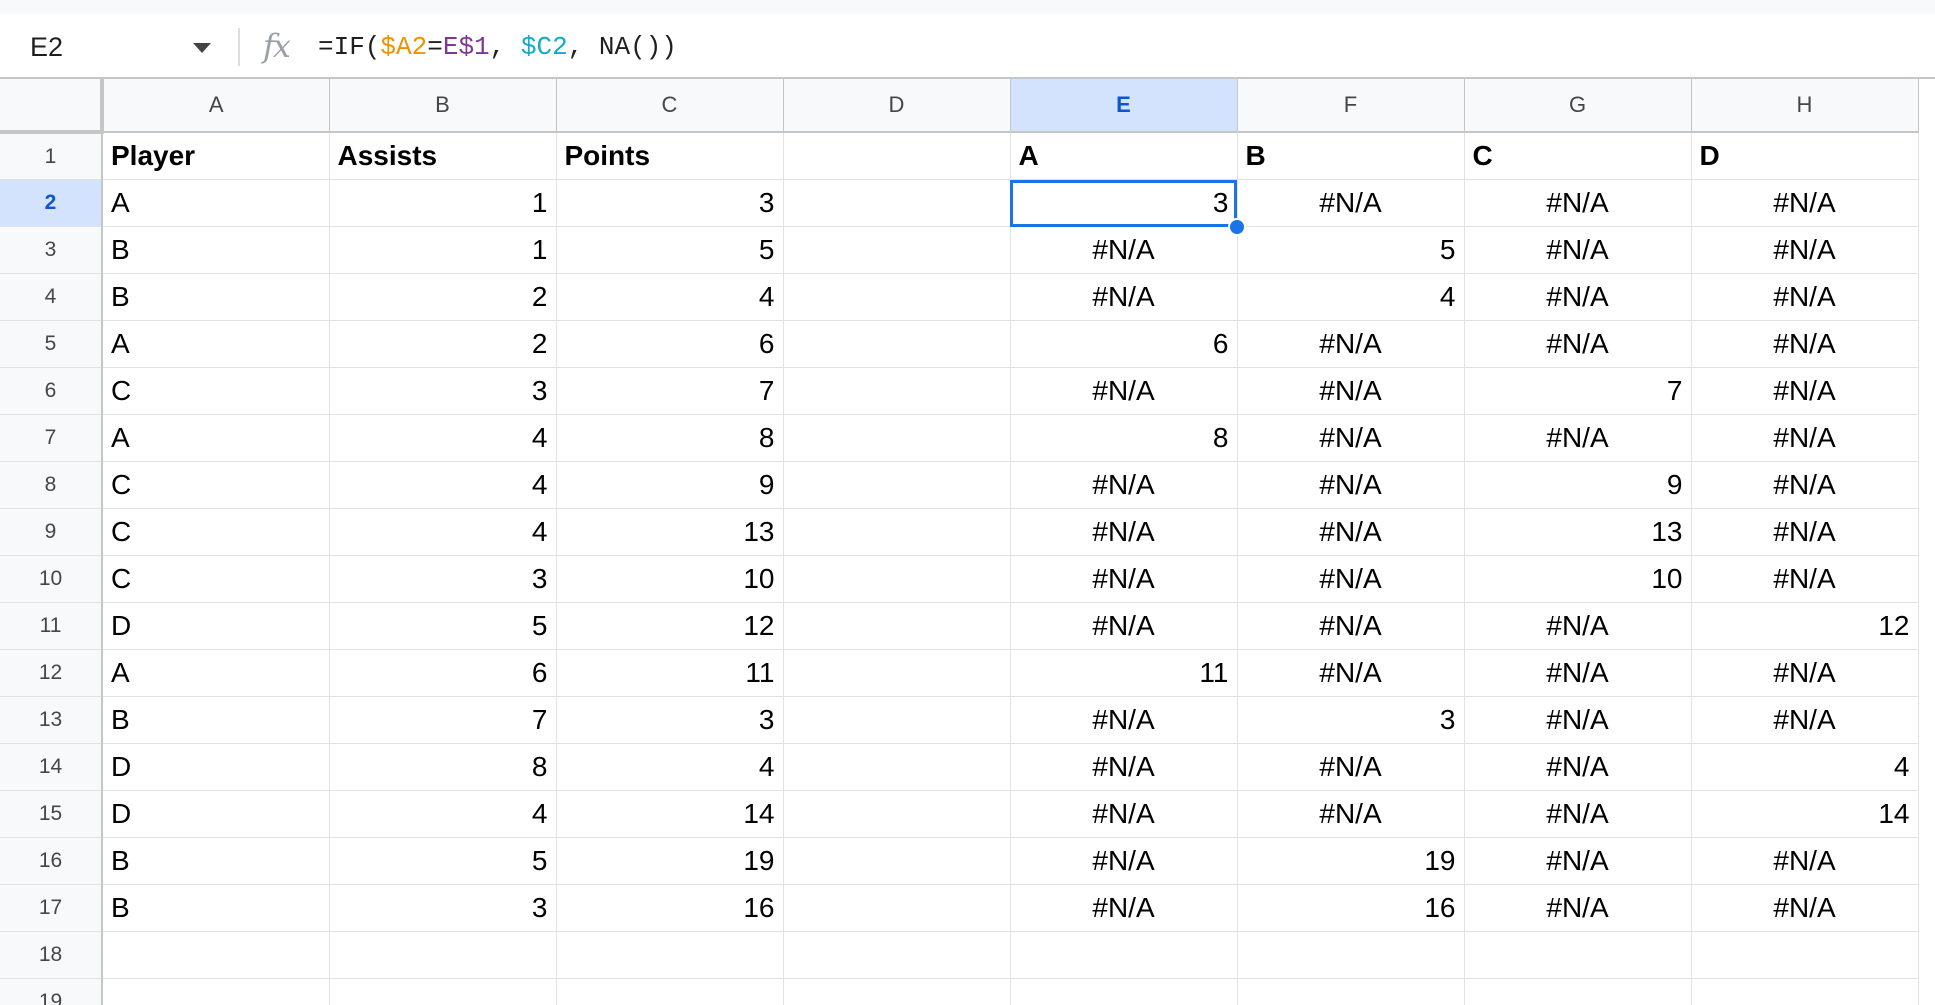  Describe the element at coordinates (51, 203) in the screenshot. I see `row-header-2: 2` at that location.